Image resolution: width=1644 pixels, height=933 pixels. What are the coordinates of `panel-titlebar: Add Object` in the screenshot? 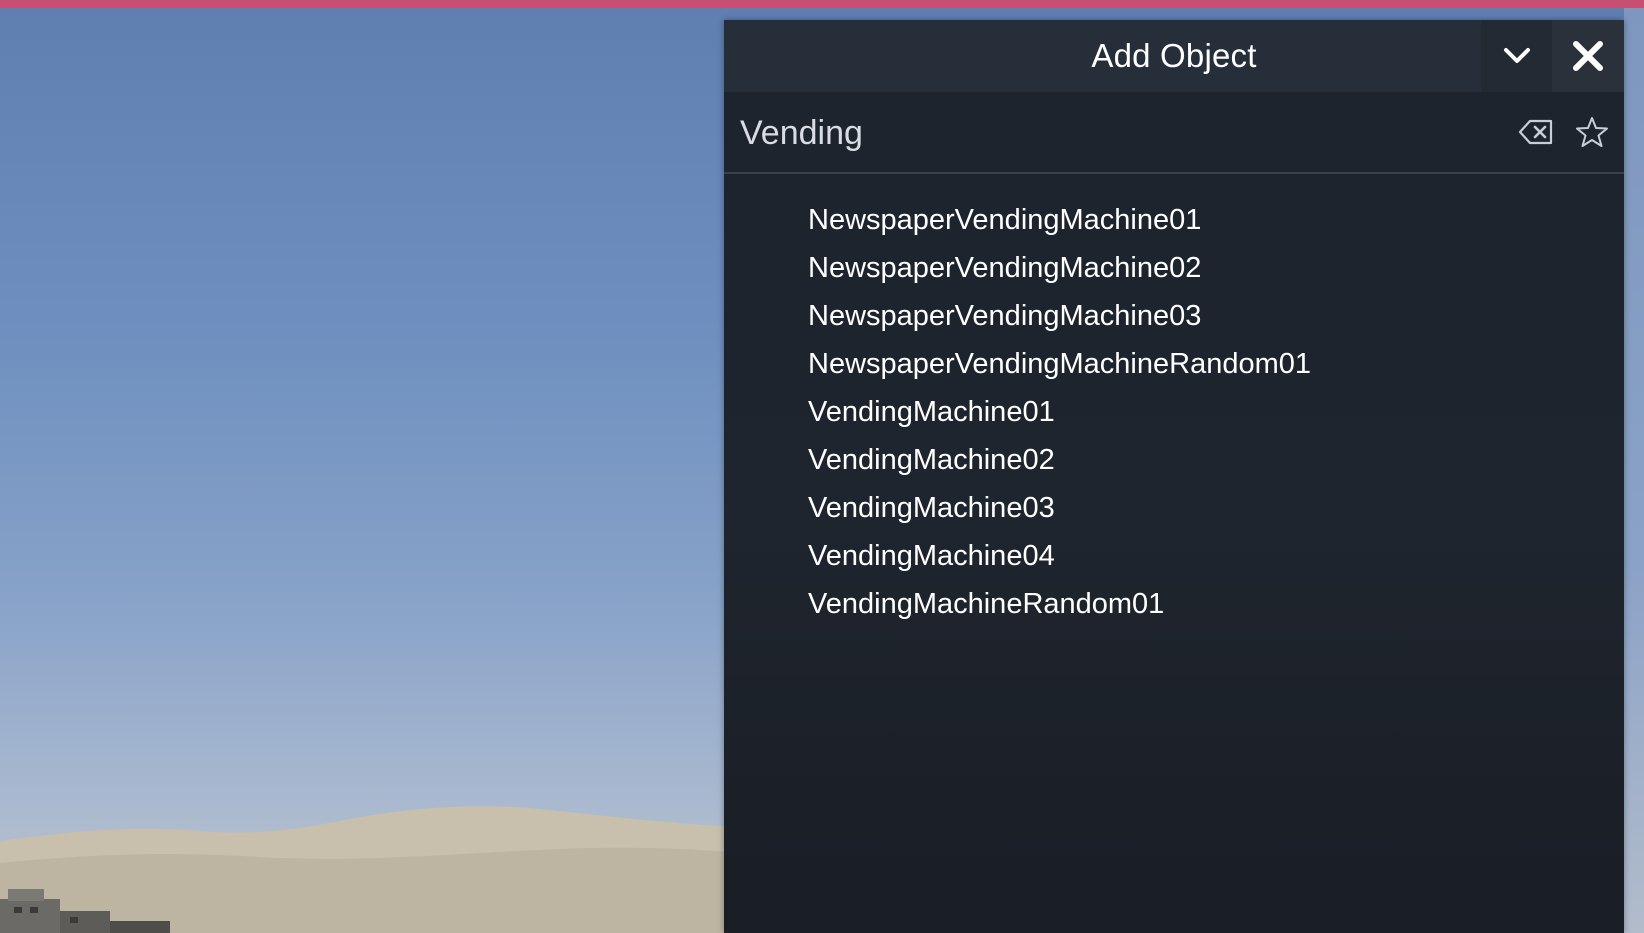 It's located at (1174, 56).